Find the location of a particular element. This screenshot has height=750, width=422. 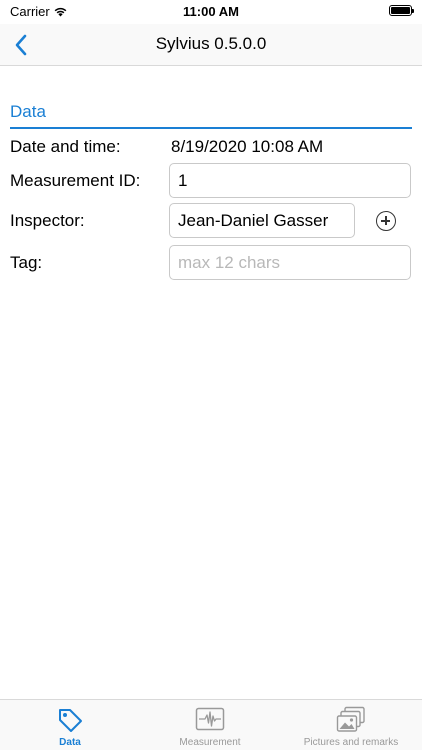

navigation-bar: Sylvius 0.5.0.0 is located at coordinates (211, 45).